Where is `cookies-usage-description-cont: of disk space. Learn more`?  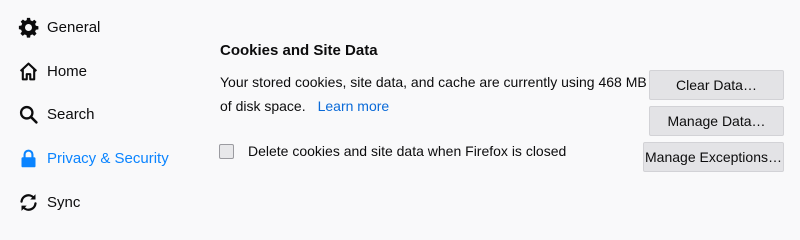
cookies-usage-description-cont: of disk space. Learn more is located at coordinates (304, 106).